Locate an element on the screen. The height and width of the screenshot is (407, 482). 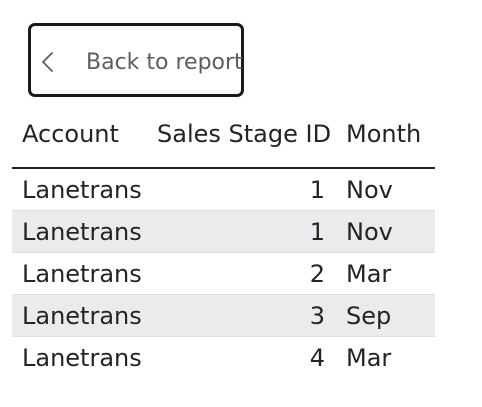
cell-sales-stage-id: 3 is located at coordinates (317, 316).